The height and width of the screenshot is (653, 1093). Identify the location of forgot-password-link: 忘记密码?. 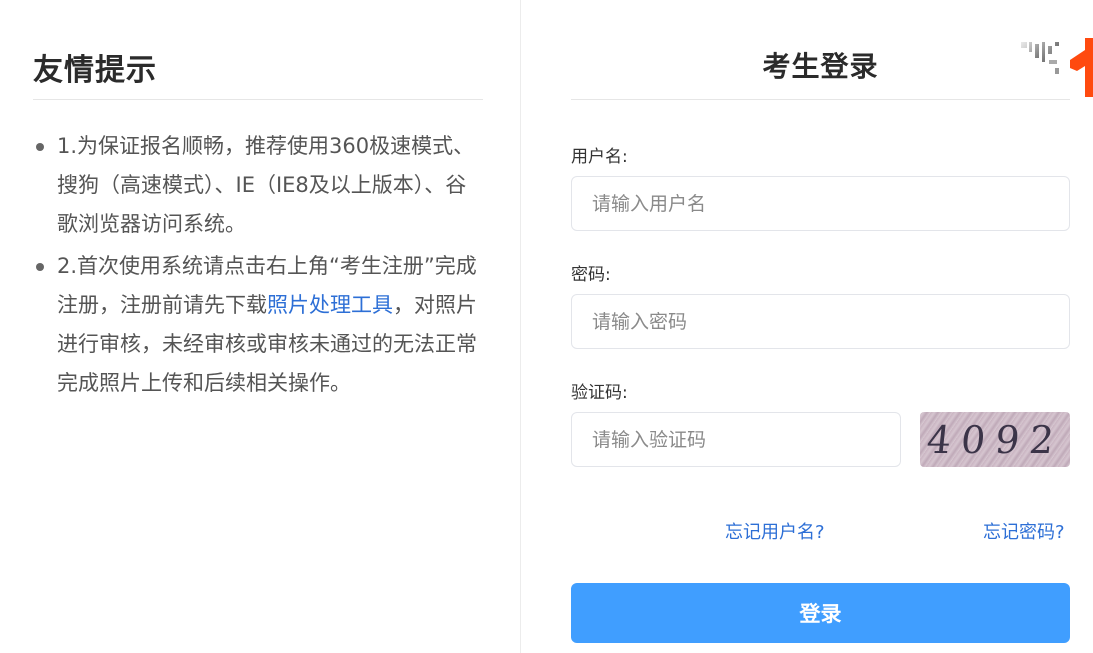
(1024, 531).